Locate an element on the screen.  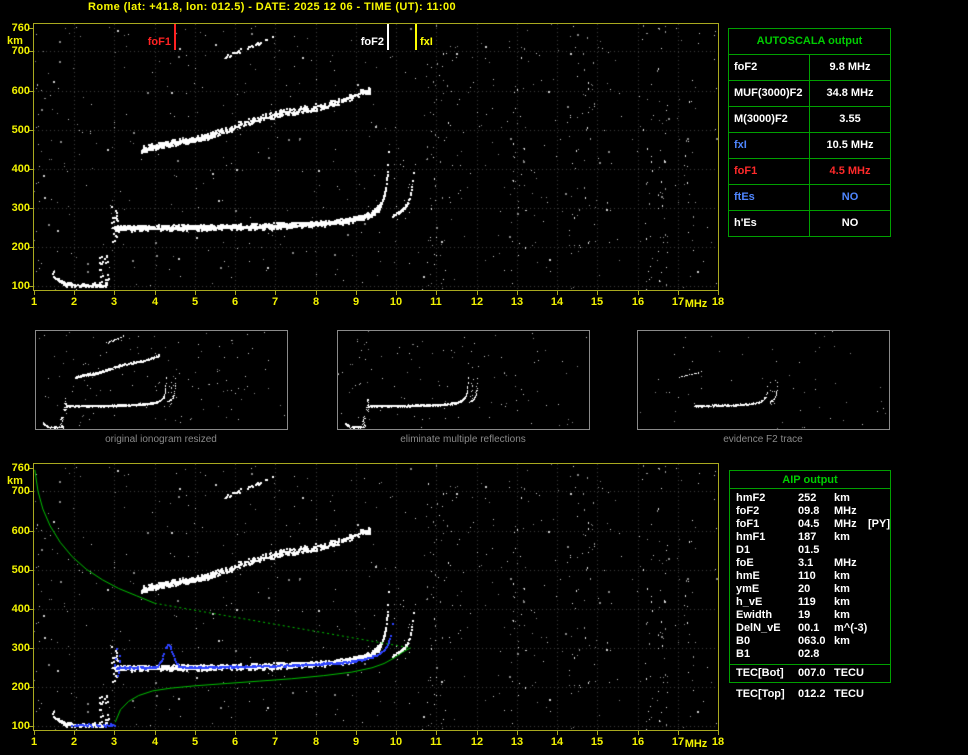
y-axis-label: 200 is located at coordinates (20, 687).